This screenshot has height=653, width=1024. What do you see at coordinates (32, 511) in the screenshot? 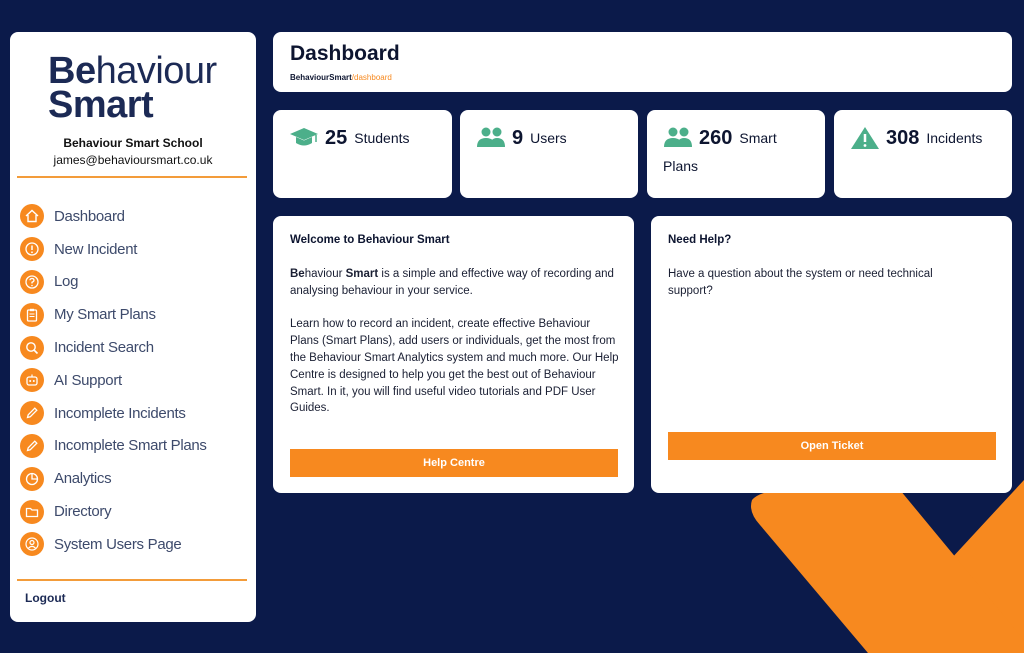
I see `folder-icon` at bounding box center [32, 511].